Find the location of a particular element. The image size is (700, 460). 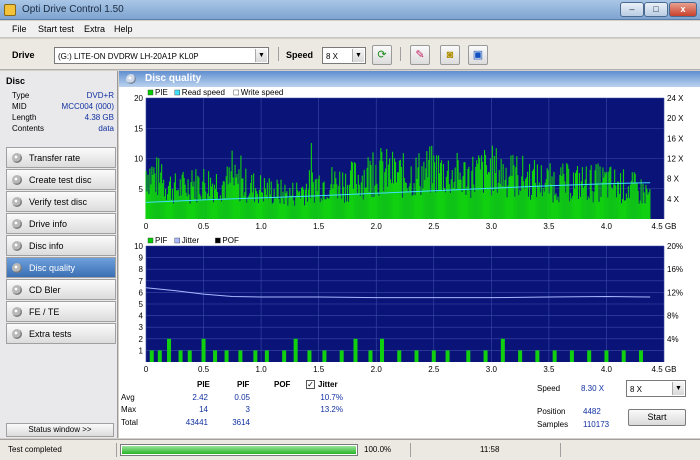

panel-title: Disc quality is located at coordinates (173, 78).